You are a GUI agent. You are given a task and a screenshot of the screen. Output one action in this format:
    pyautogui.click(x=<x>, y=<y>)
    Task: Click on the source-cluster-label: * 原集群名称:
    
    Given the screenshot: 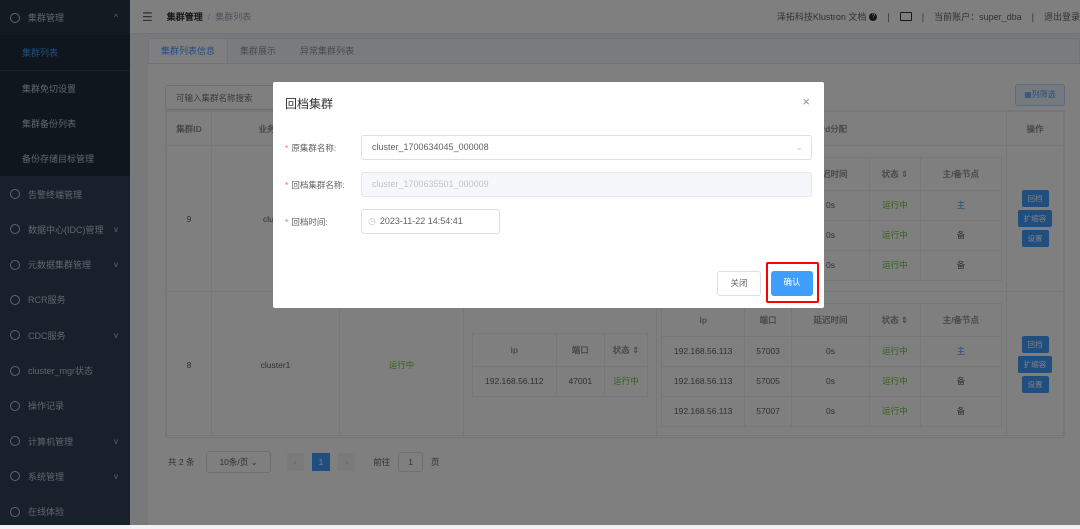 What is the action you would take?
    pyautogui.click(x=311, y=148)
    